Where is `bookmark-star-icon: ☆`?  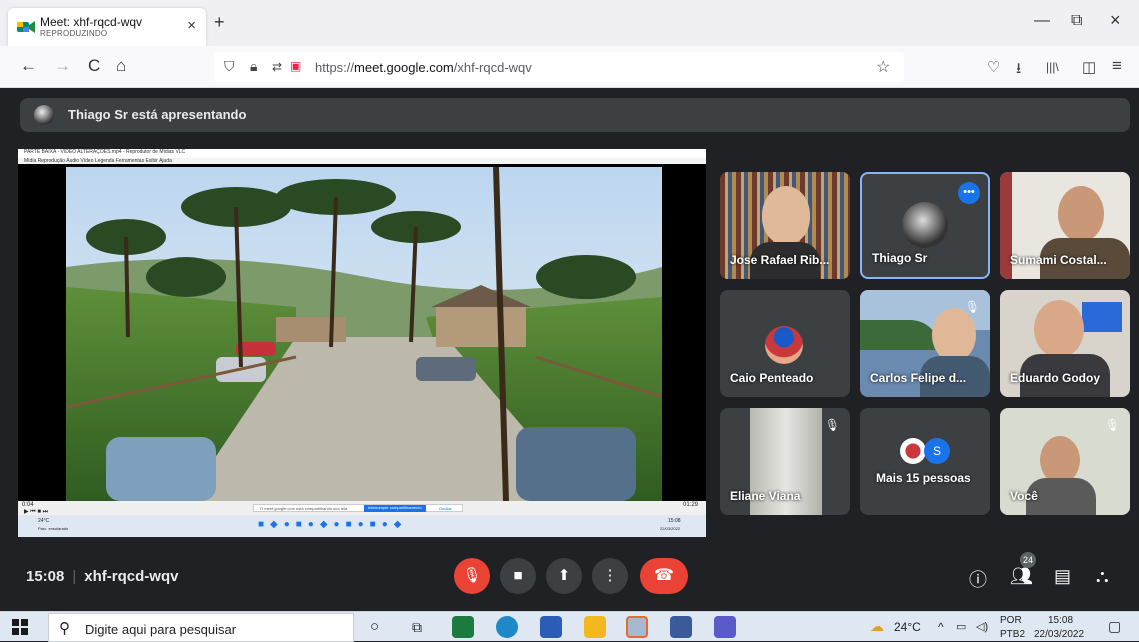 bookmark-star-icon: ☆ is located at coordinates (883, 67).